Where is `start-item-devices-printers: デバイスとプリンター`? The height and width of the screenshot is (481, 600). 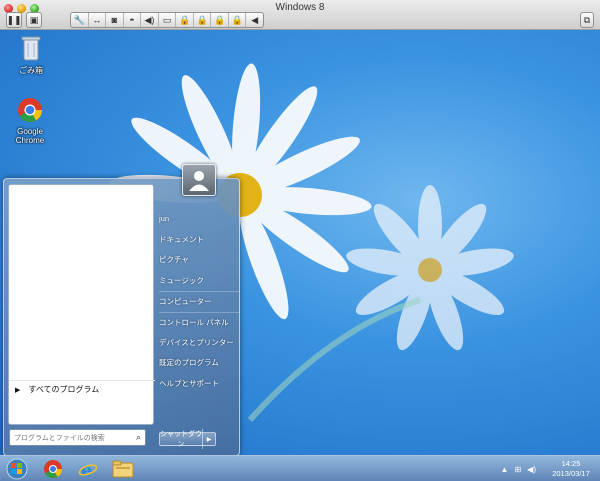 start-item-devices-printers: デバイスとプリンター is located at coordinates (199, 343).